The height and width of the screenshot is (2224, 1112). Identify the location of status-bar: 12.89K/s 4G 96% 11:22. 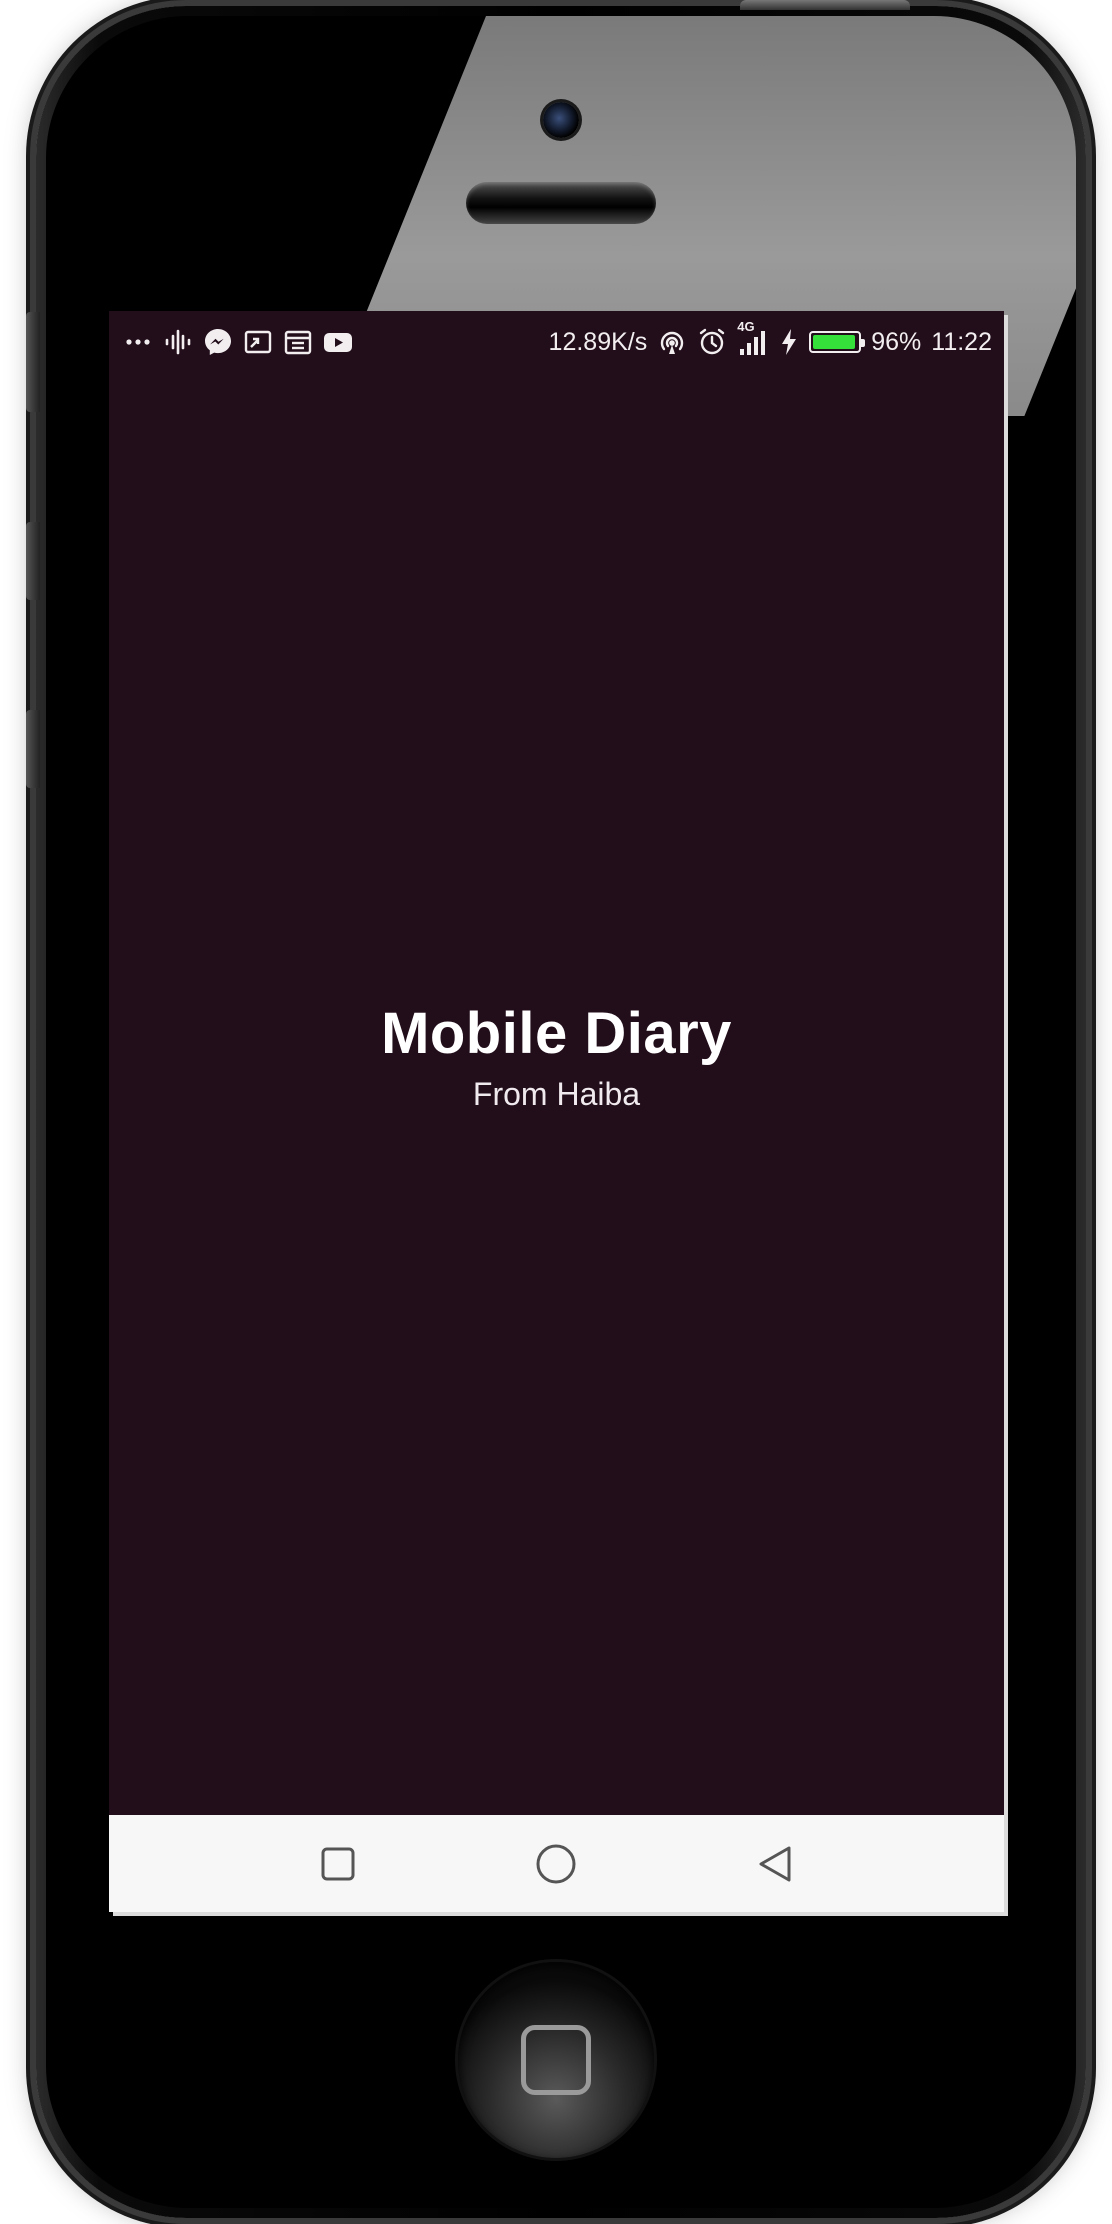
(556, 342).